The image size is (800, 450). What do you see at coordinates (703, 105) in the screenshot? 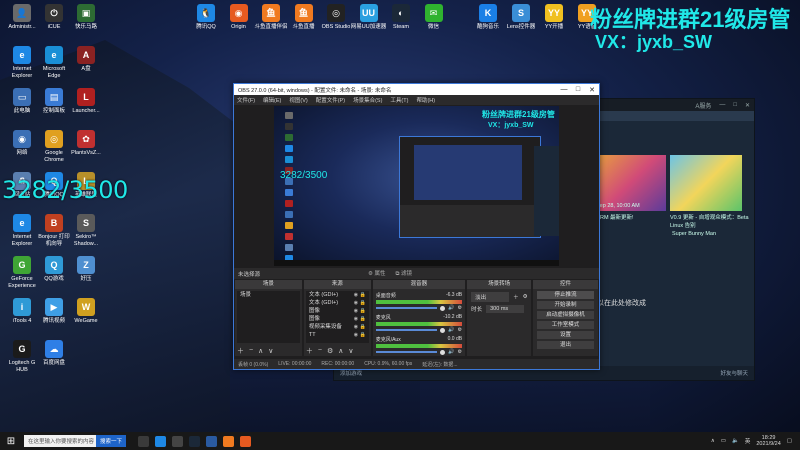
I see `steam-account: A服务` at bounding box center [703, 105].